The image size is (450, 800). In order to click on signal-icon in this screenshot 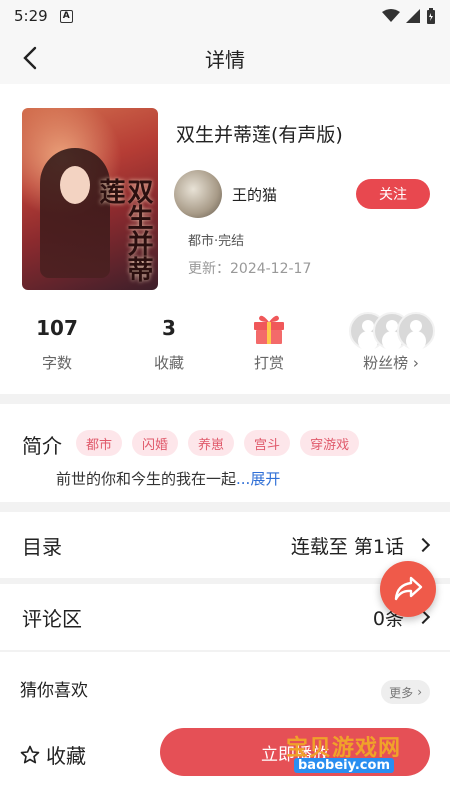, I will do `click(413, 16)`.